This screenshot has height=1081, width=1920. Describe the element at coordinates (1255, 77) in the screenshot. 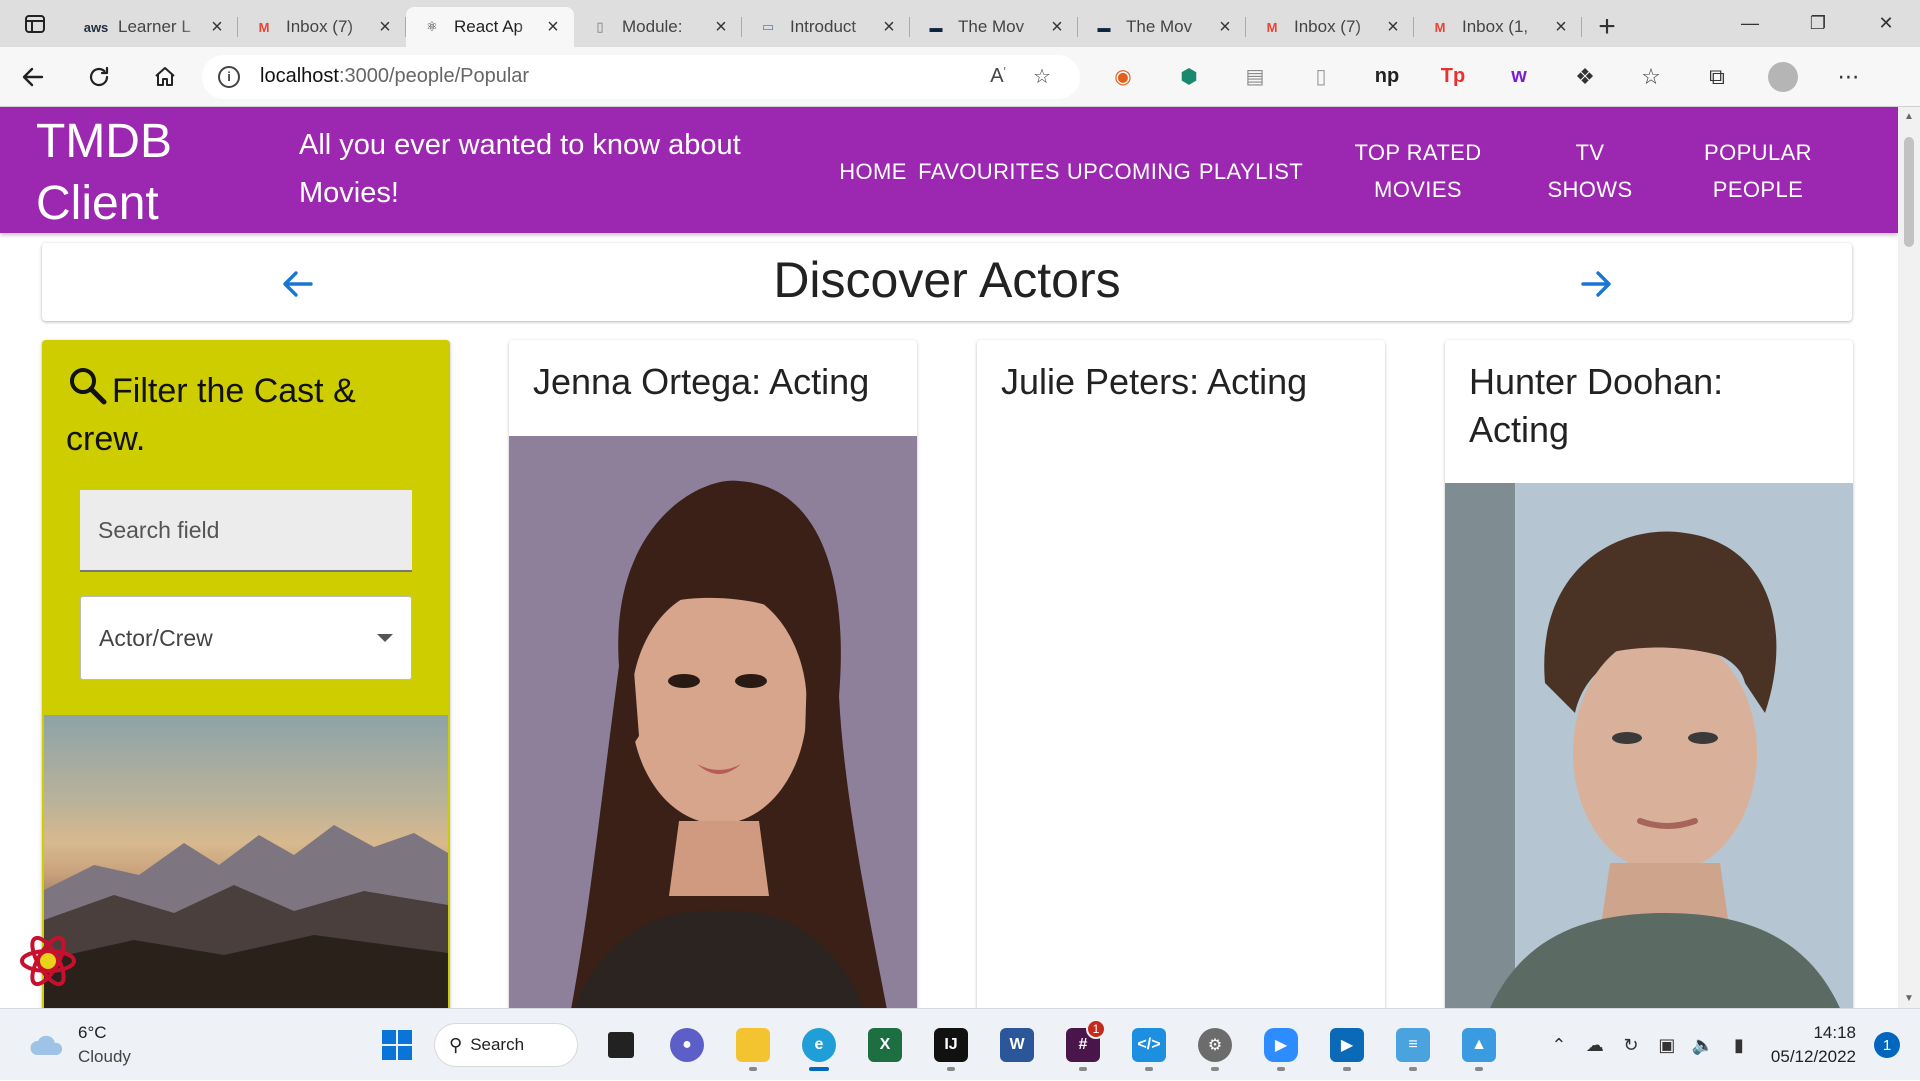

I see `ext-stack-icon: ▤` at that location.